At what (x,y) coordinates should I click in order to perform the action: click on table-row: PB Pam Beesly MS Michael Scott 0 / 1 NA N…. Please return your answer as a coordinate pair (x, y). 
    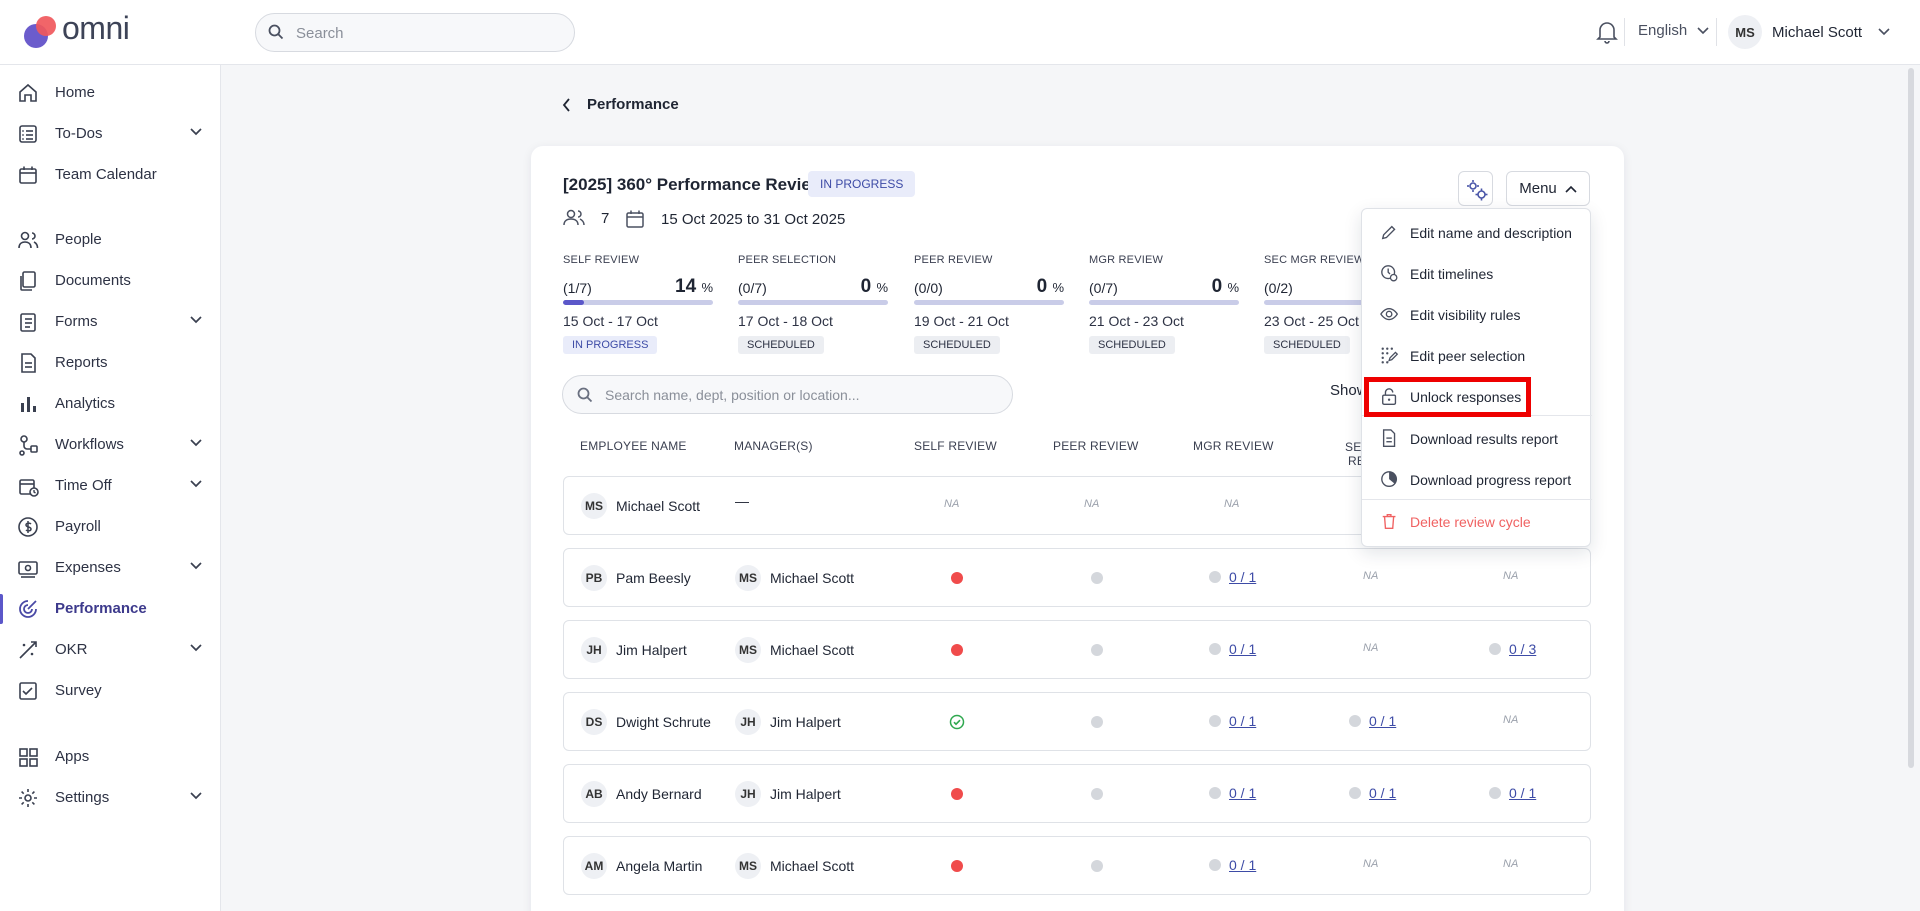
    Looking at the image, I should click on (1077, 577).